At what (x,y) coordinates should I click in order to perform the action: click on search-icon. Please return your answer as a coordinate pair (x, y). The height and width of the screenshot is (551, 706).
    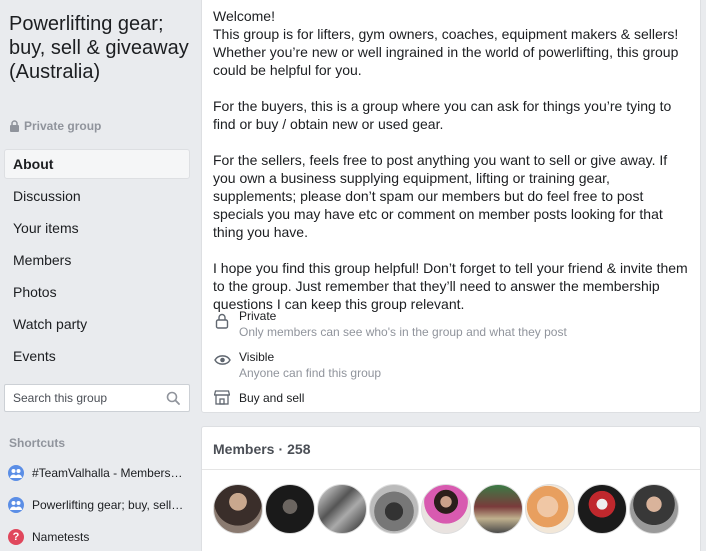
    Looking at the image, I should click on (173, 398).